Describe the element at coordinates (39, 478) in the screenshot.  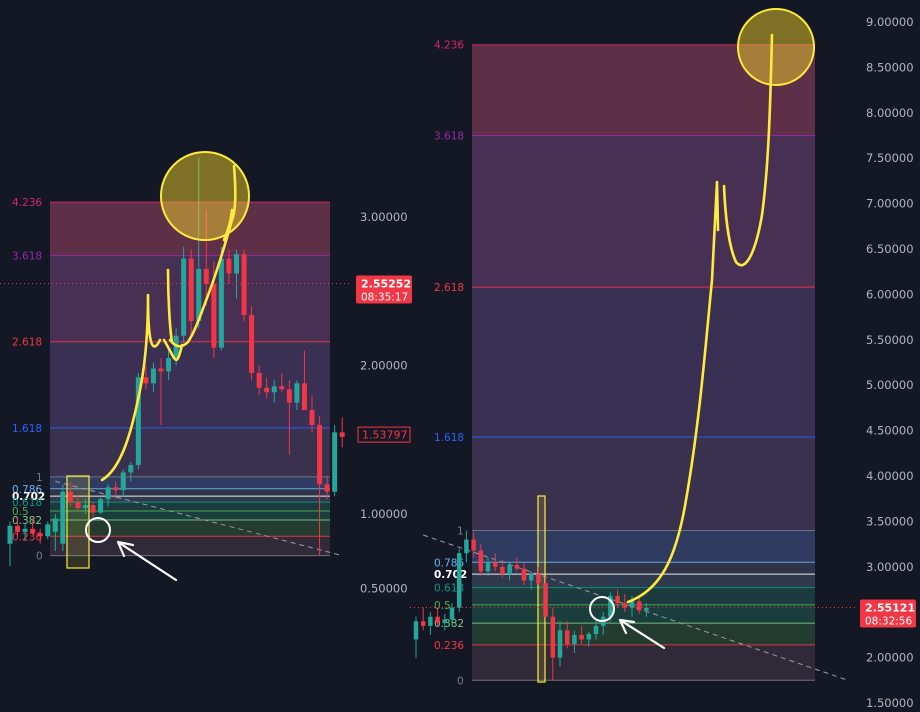
I see `fib-label-1: 1` at that location.